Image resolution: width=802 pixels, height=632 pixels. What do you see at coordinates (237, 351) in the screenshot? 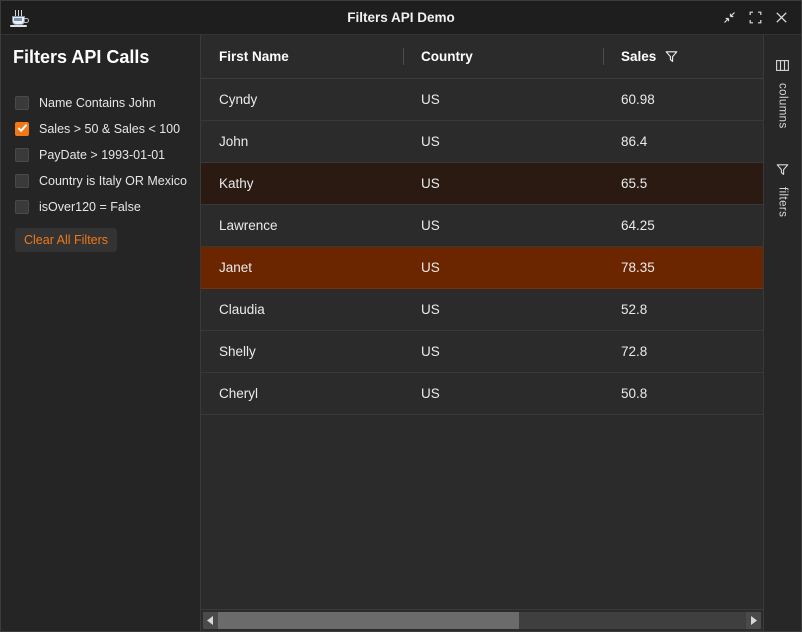
I see `cell-first-name: Shelly` at bounding box center [237, 351].